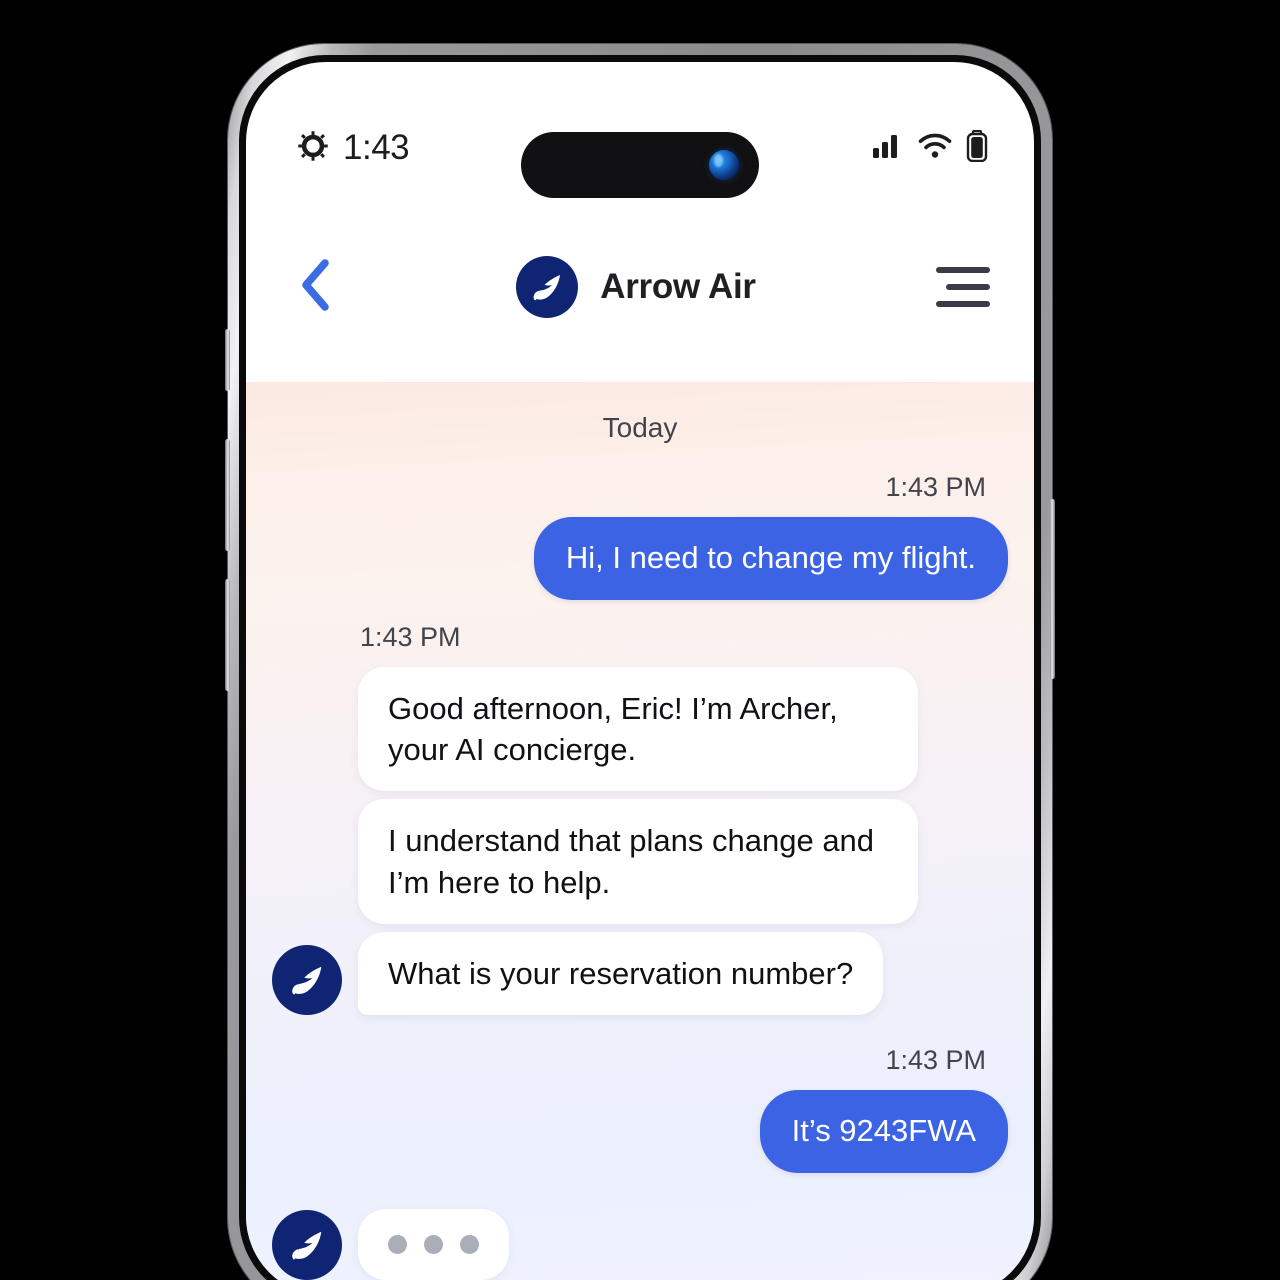 The height and width of the screenshot is (1280, 1280). What do you see at coordinates (724, 165) in the screenshot?
I see `front-camera-icon` at bounding box center [724, 165].